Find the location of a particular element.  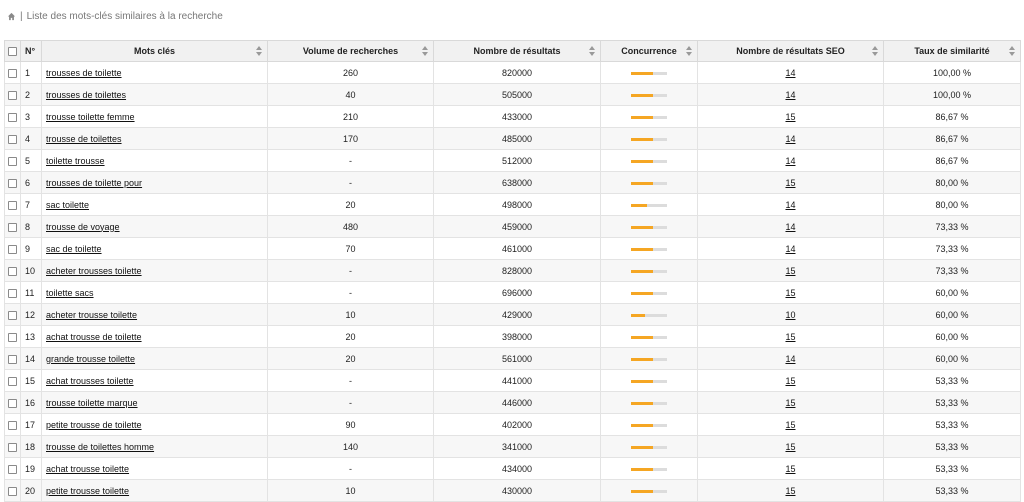

select-all-checkbox is located at coordinates (12, 52).